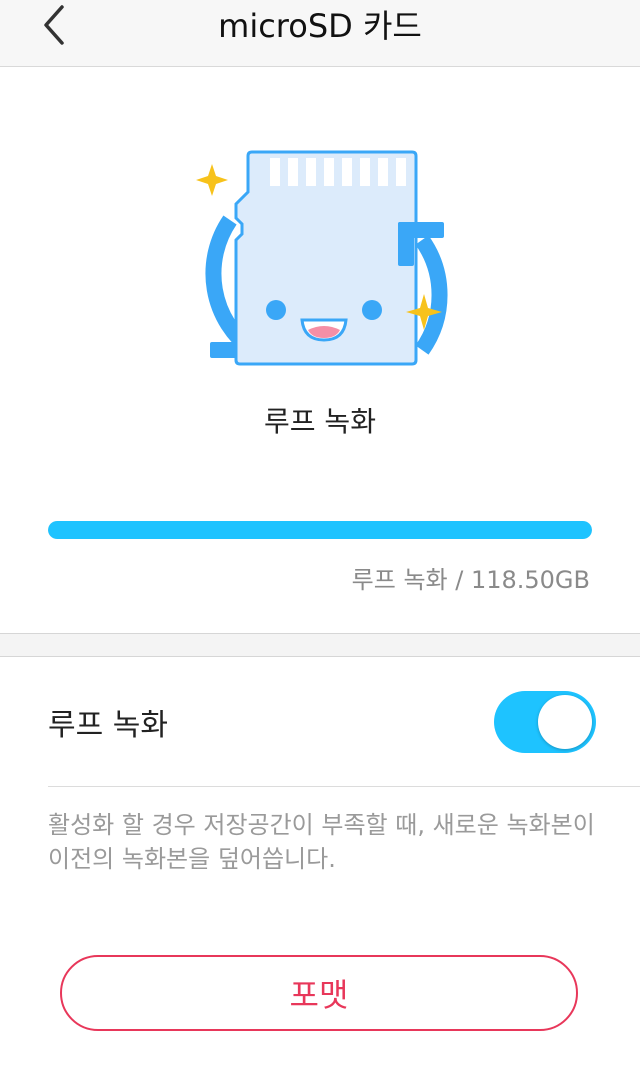  Describe the element at coordinates (320, 26) in the screenshot. I see `page-title: microSD 카드` at that location.